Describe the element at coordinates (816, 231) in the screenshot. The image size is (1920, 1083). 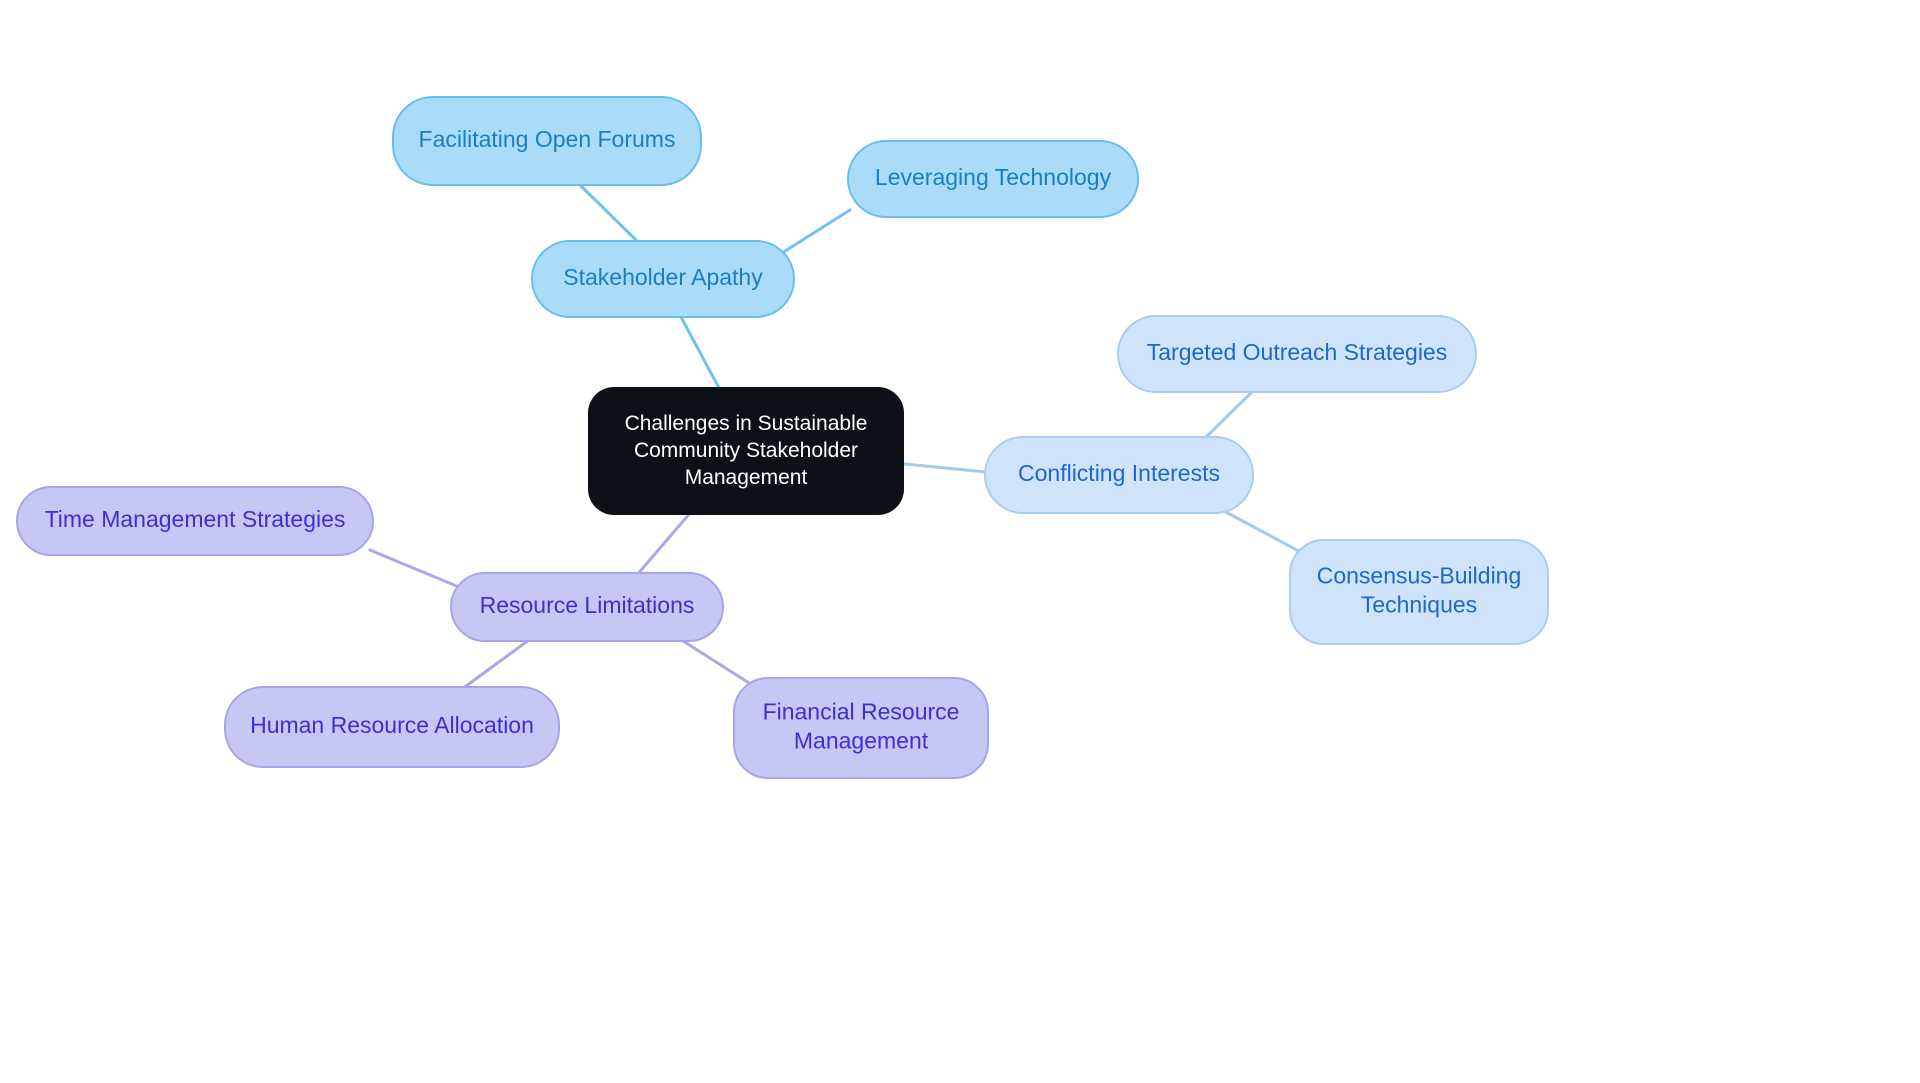
I see `edge-stakeholder-apathy-leveraging-technology` at that location.